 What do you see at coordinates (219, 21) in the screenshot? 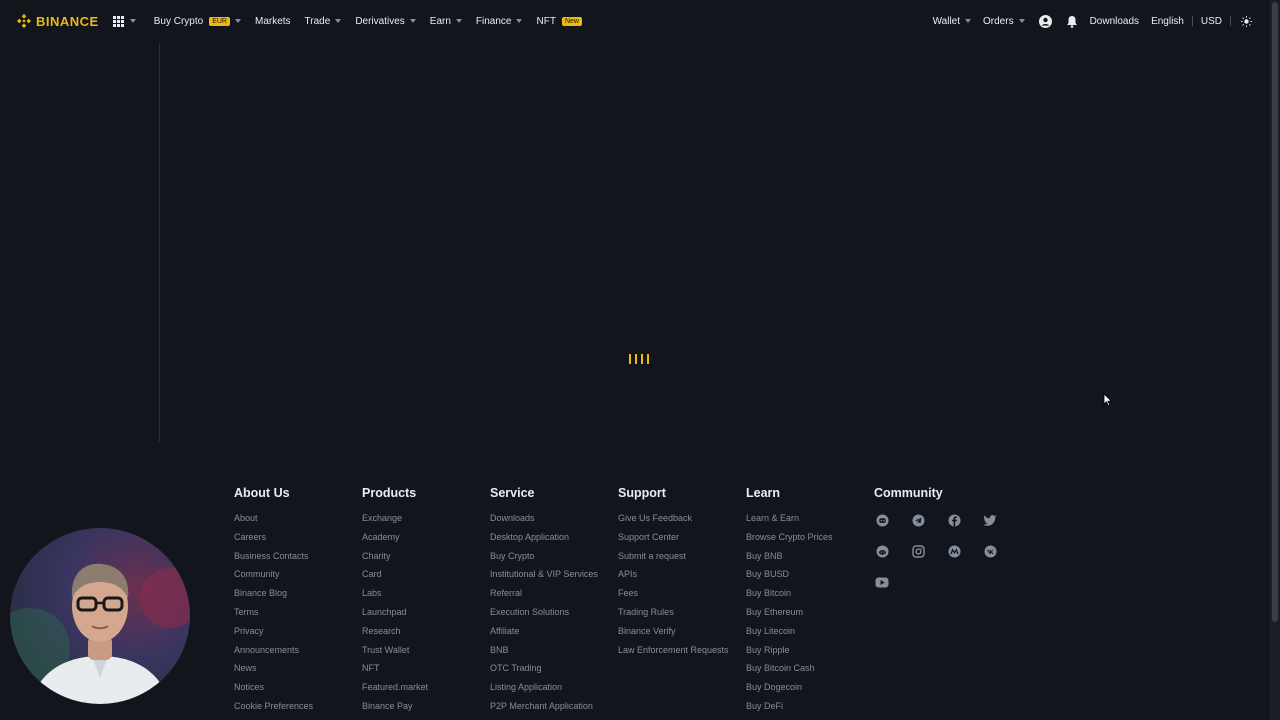
I see `currency-badge: EUR` at bounding box center [219, 21].